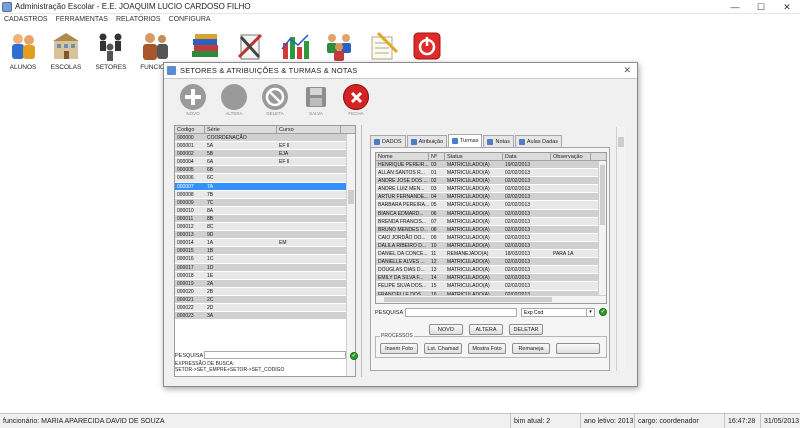 The width and height of the screenshot is (800, 428). Describe the element at coordinates (26, 19) in the screenshot. I see `menu-cadastros: CADASTROS` at that location.